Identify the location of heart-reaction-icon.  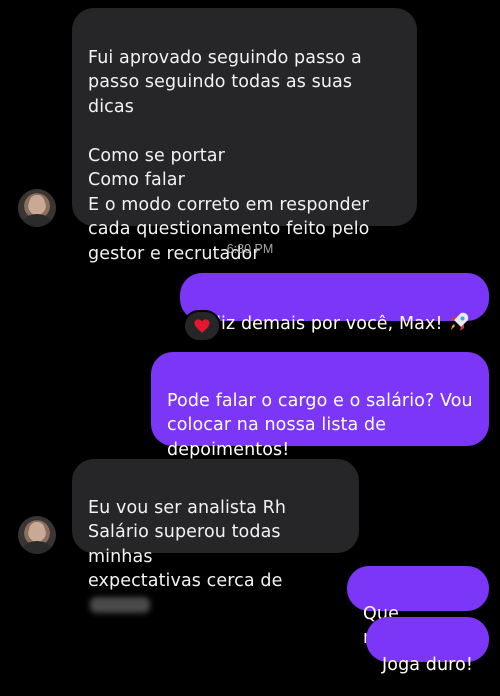
(202, 326).